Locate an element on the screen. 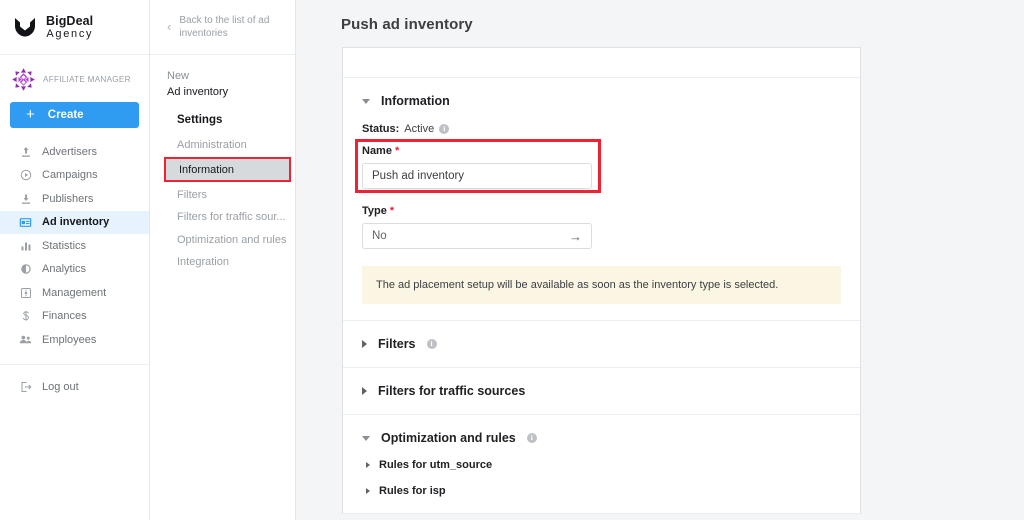  create-button: + Create is located at coordinates (74, 115).